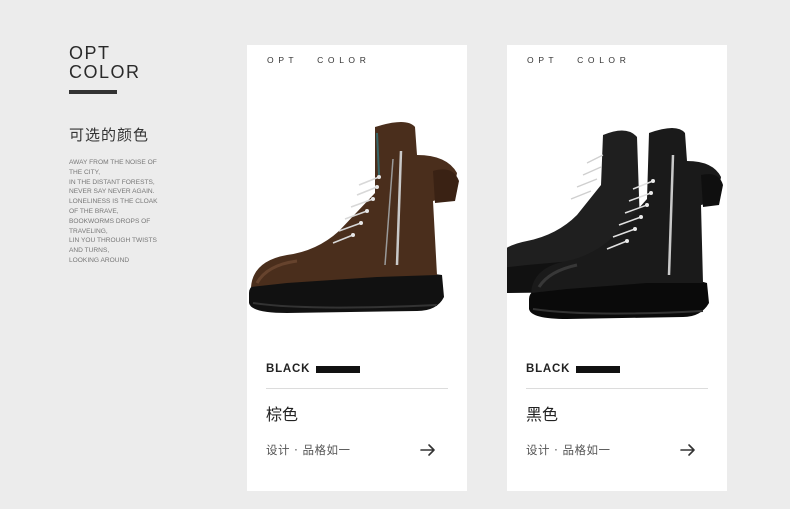 The image size is (790, 509). Describe the element at coordinates (354, 217) in the screenshot. I see `brown-boot-image` at that location.